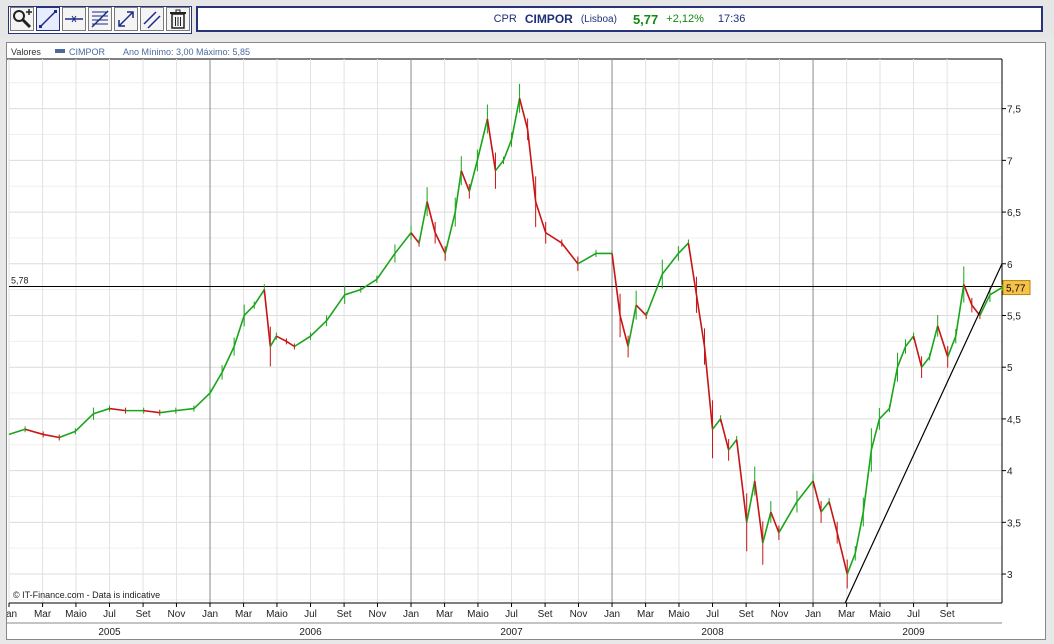  I want to click on zoom-tool, so click(22, 19).